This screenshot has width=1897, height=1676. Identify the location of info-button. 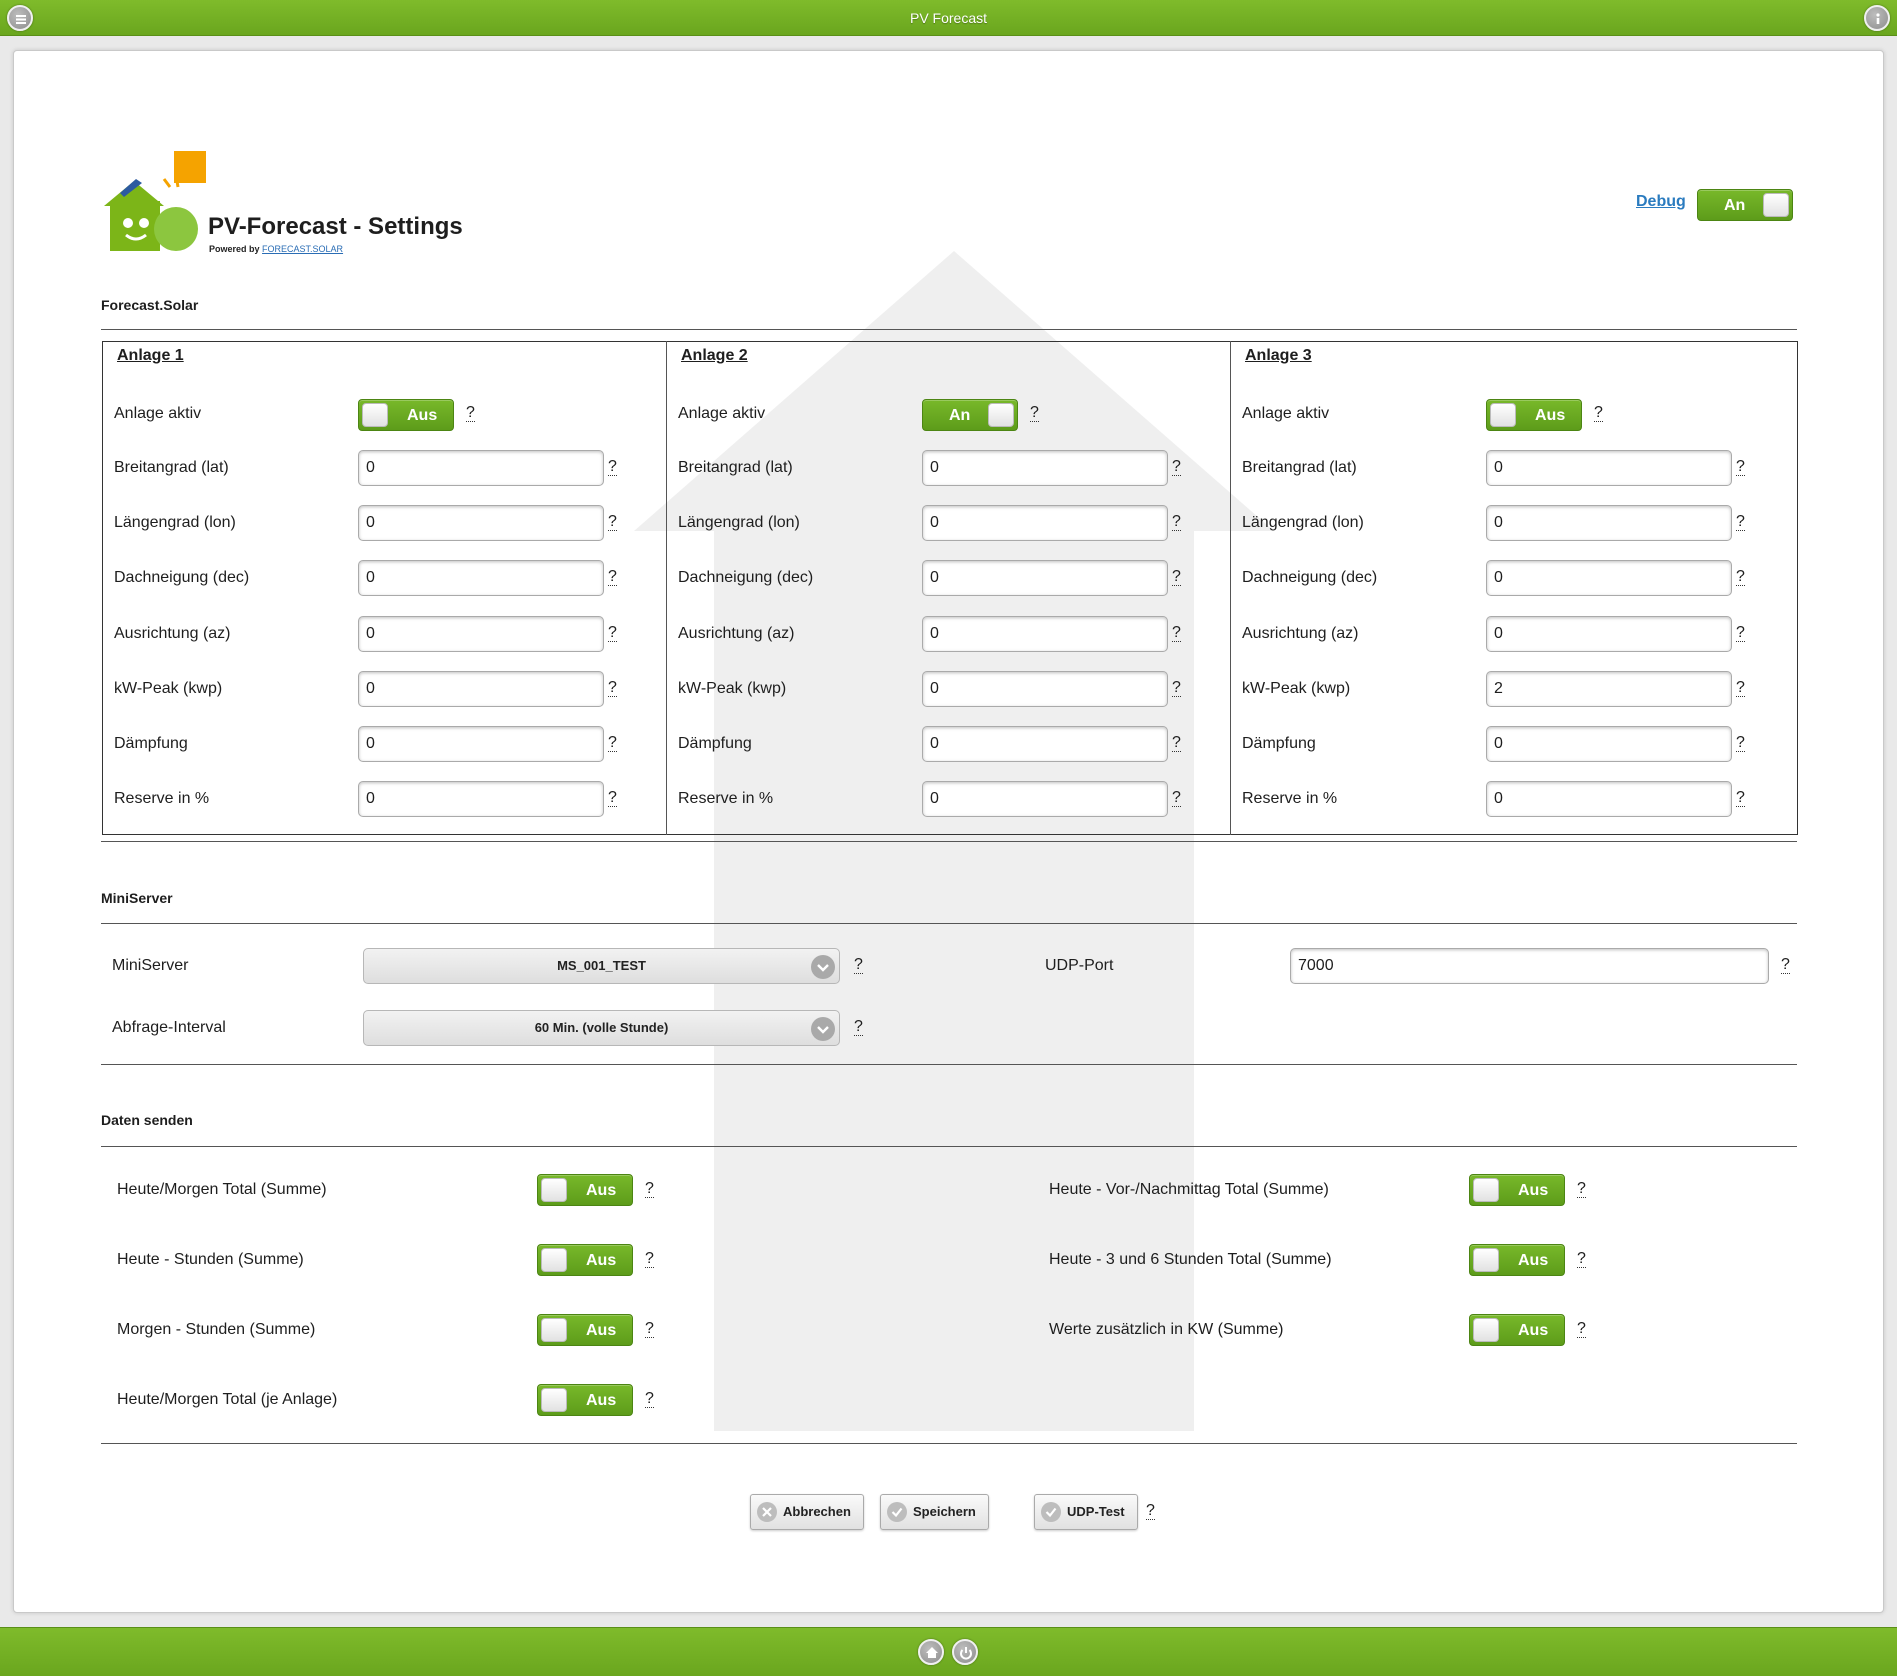
(1877, 18).